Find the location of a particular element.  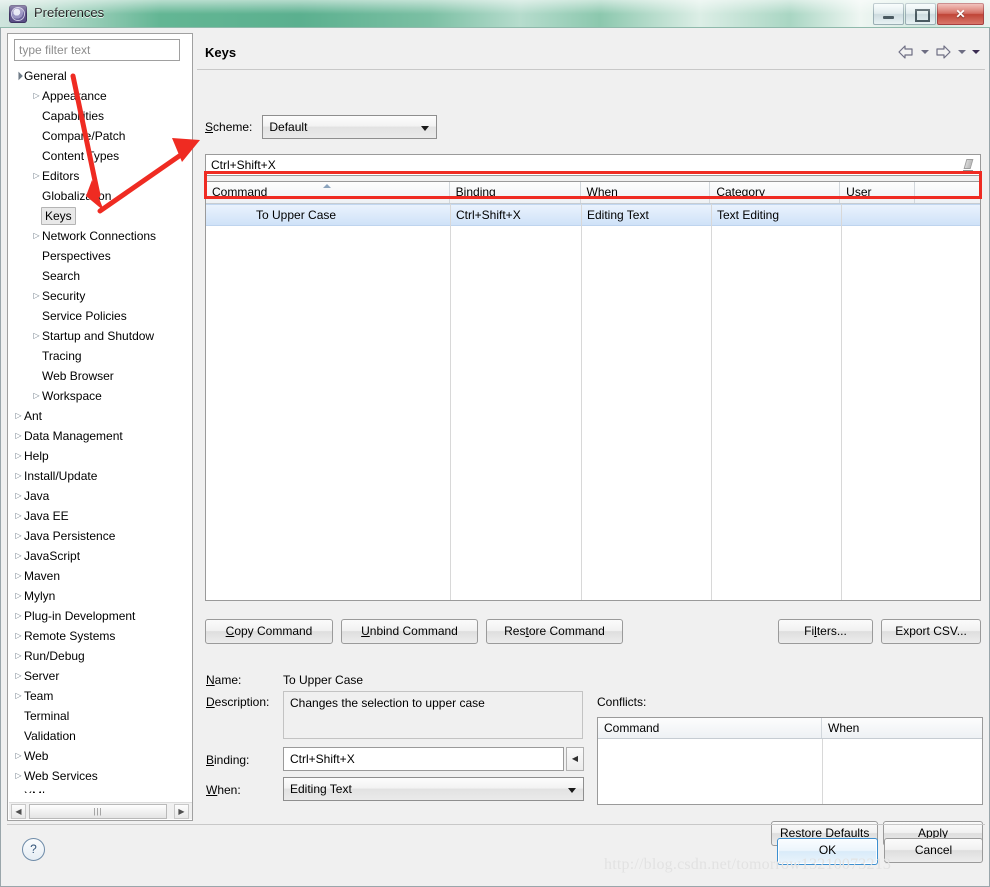

sidebar-item-maven: ▷ Maven is located at coordinates (100, 575).